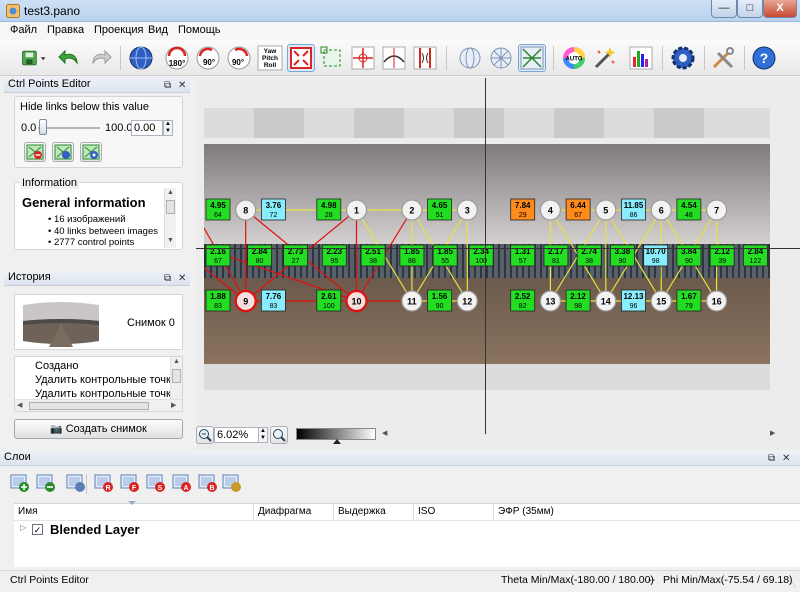 The image size is (800, 592). What do you see at coordinates (182, 483) in the screenshot?
I see `layer-a-icon: A` at bounding box center [182, 483].